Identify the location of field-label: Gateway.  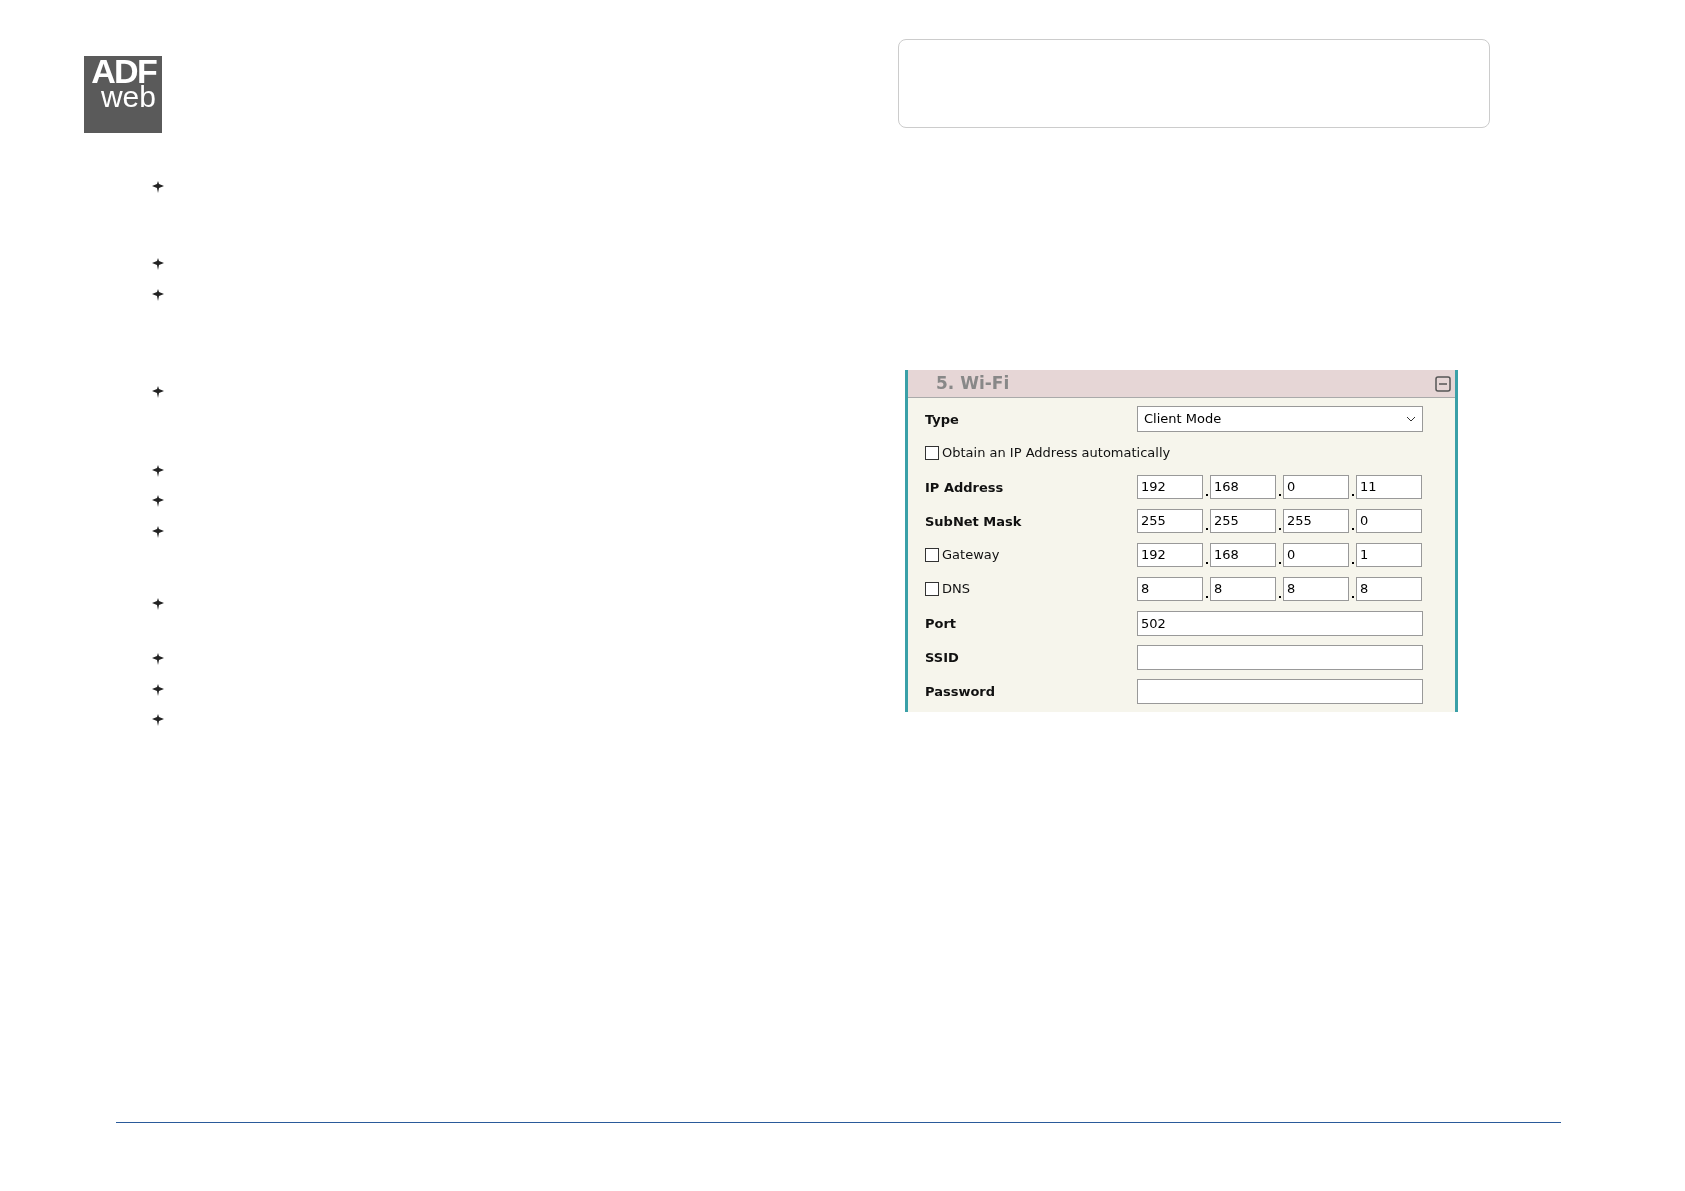
(971, 555).